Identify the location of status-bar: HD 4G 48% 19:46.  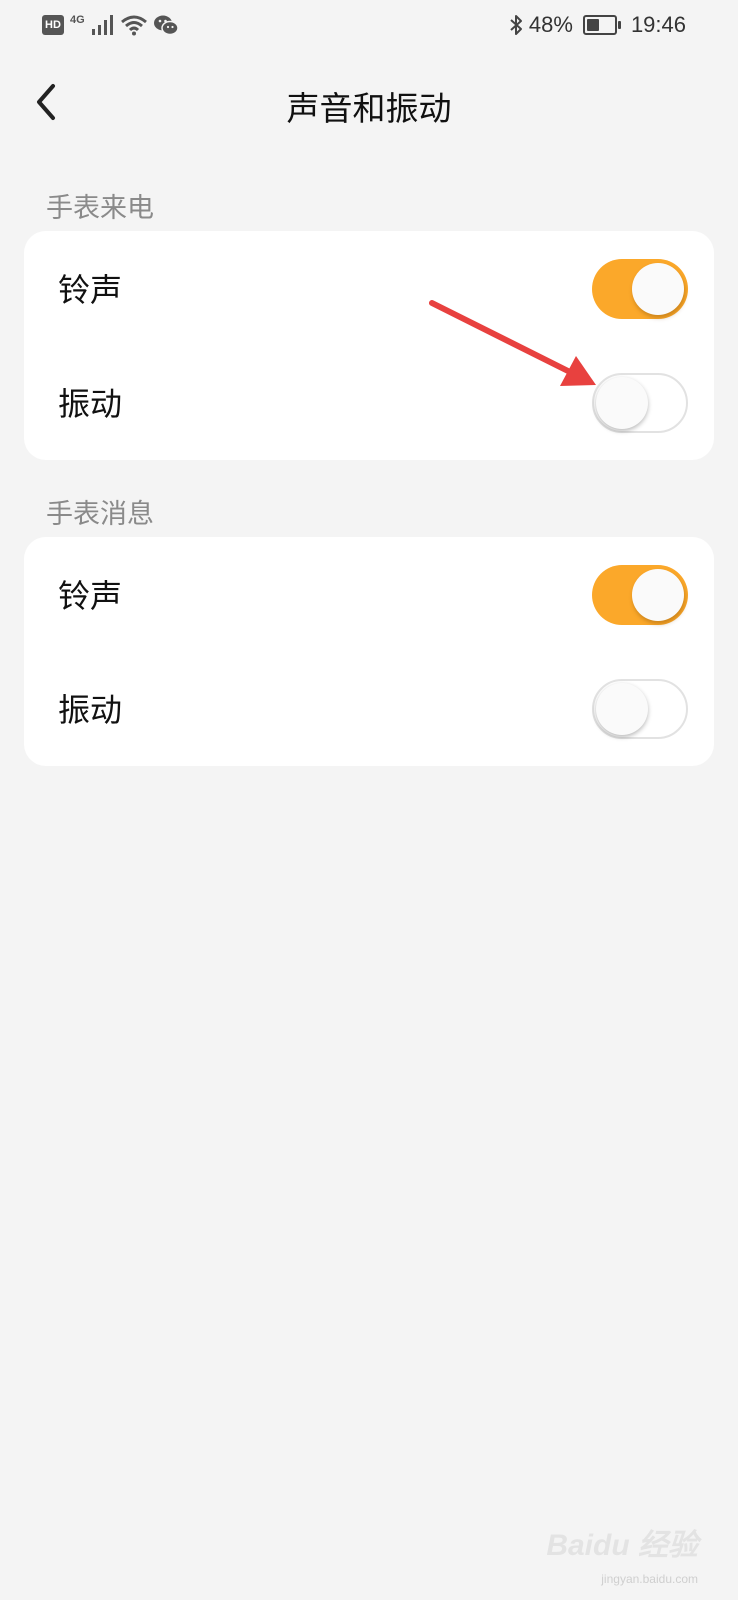
(369, 25).